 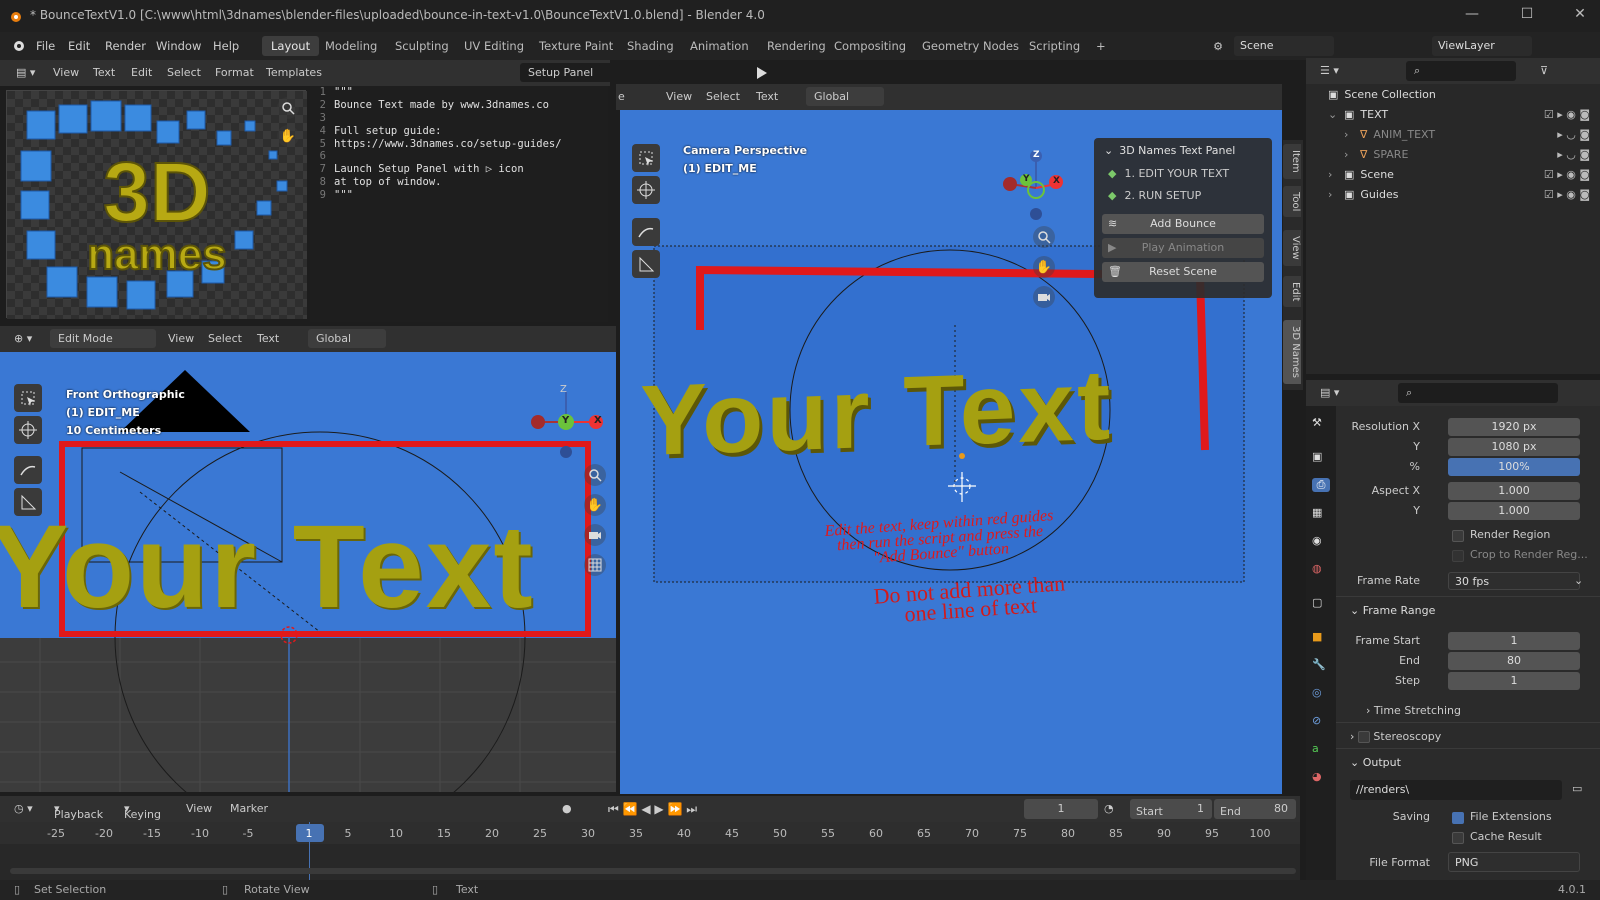 What do you see at coordinates (1514, 681) in the screenshot?
I see `frame-step-field: 1` at bounding box center [1514, 681].